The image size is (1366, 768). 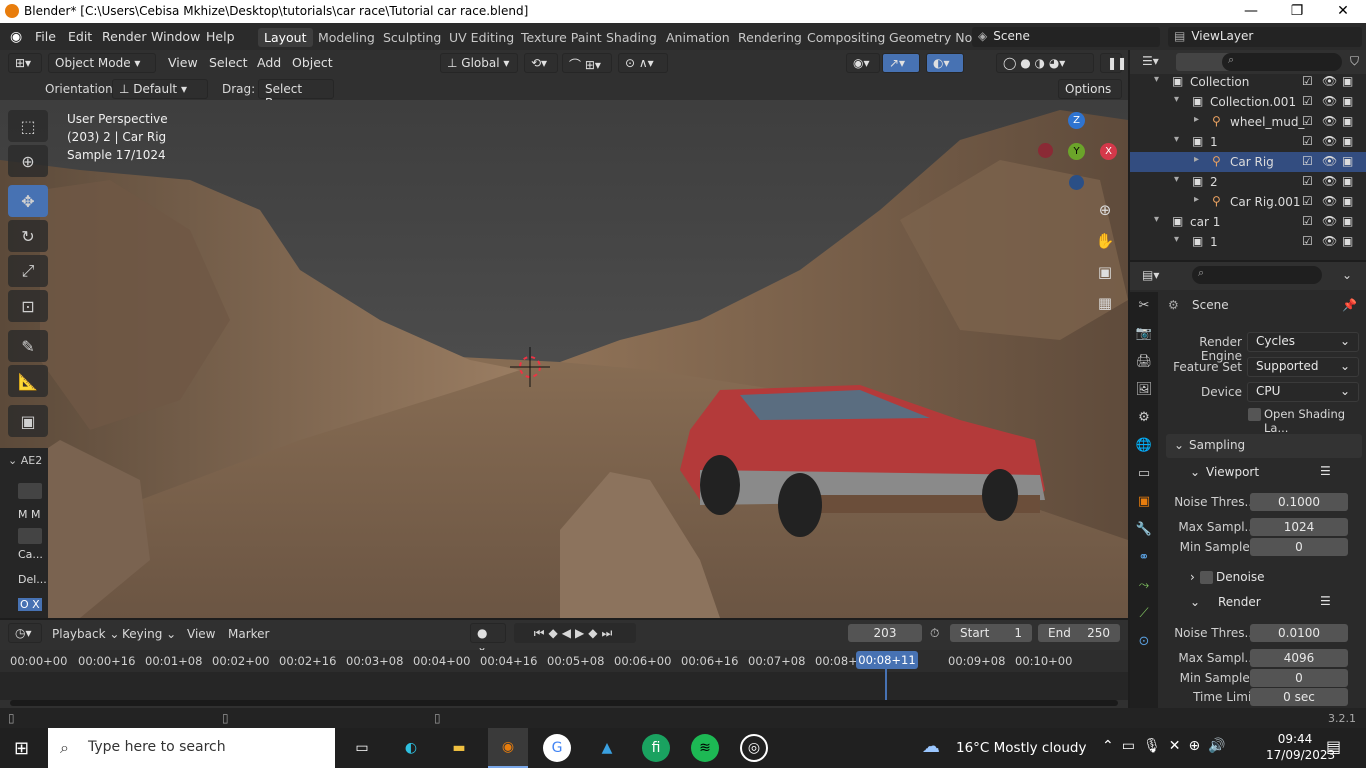 I want to click on render-tab-icon: 📷, so click(x=1144, y=334).